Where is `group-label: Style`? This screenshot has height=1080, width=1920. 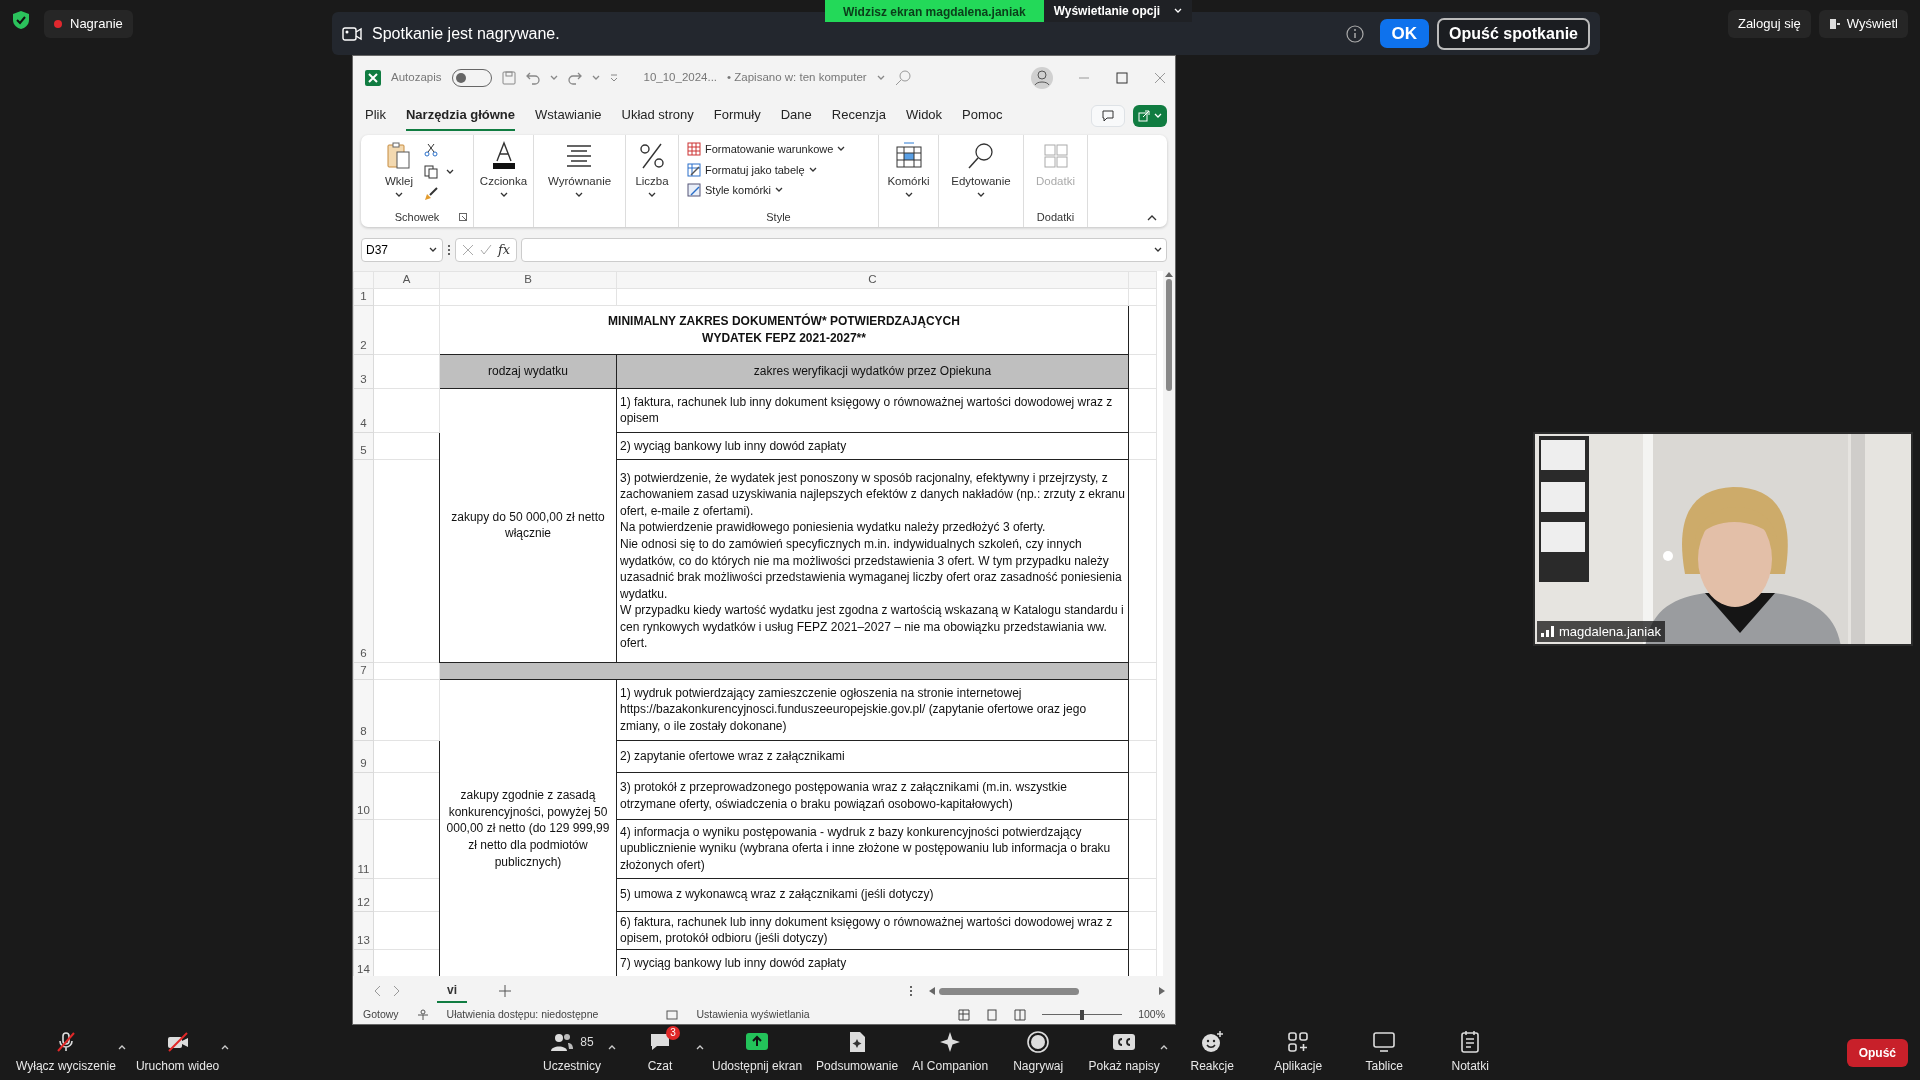 group-label: Style is located at coordinates (778, 217).